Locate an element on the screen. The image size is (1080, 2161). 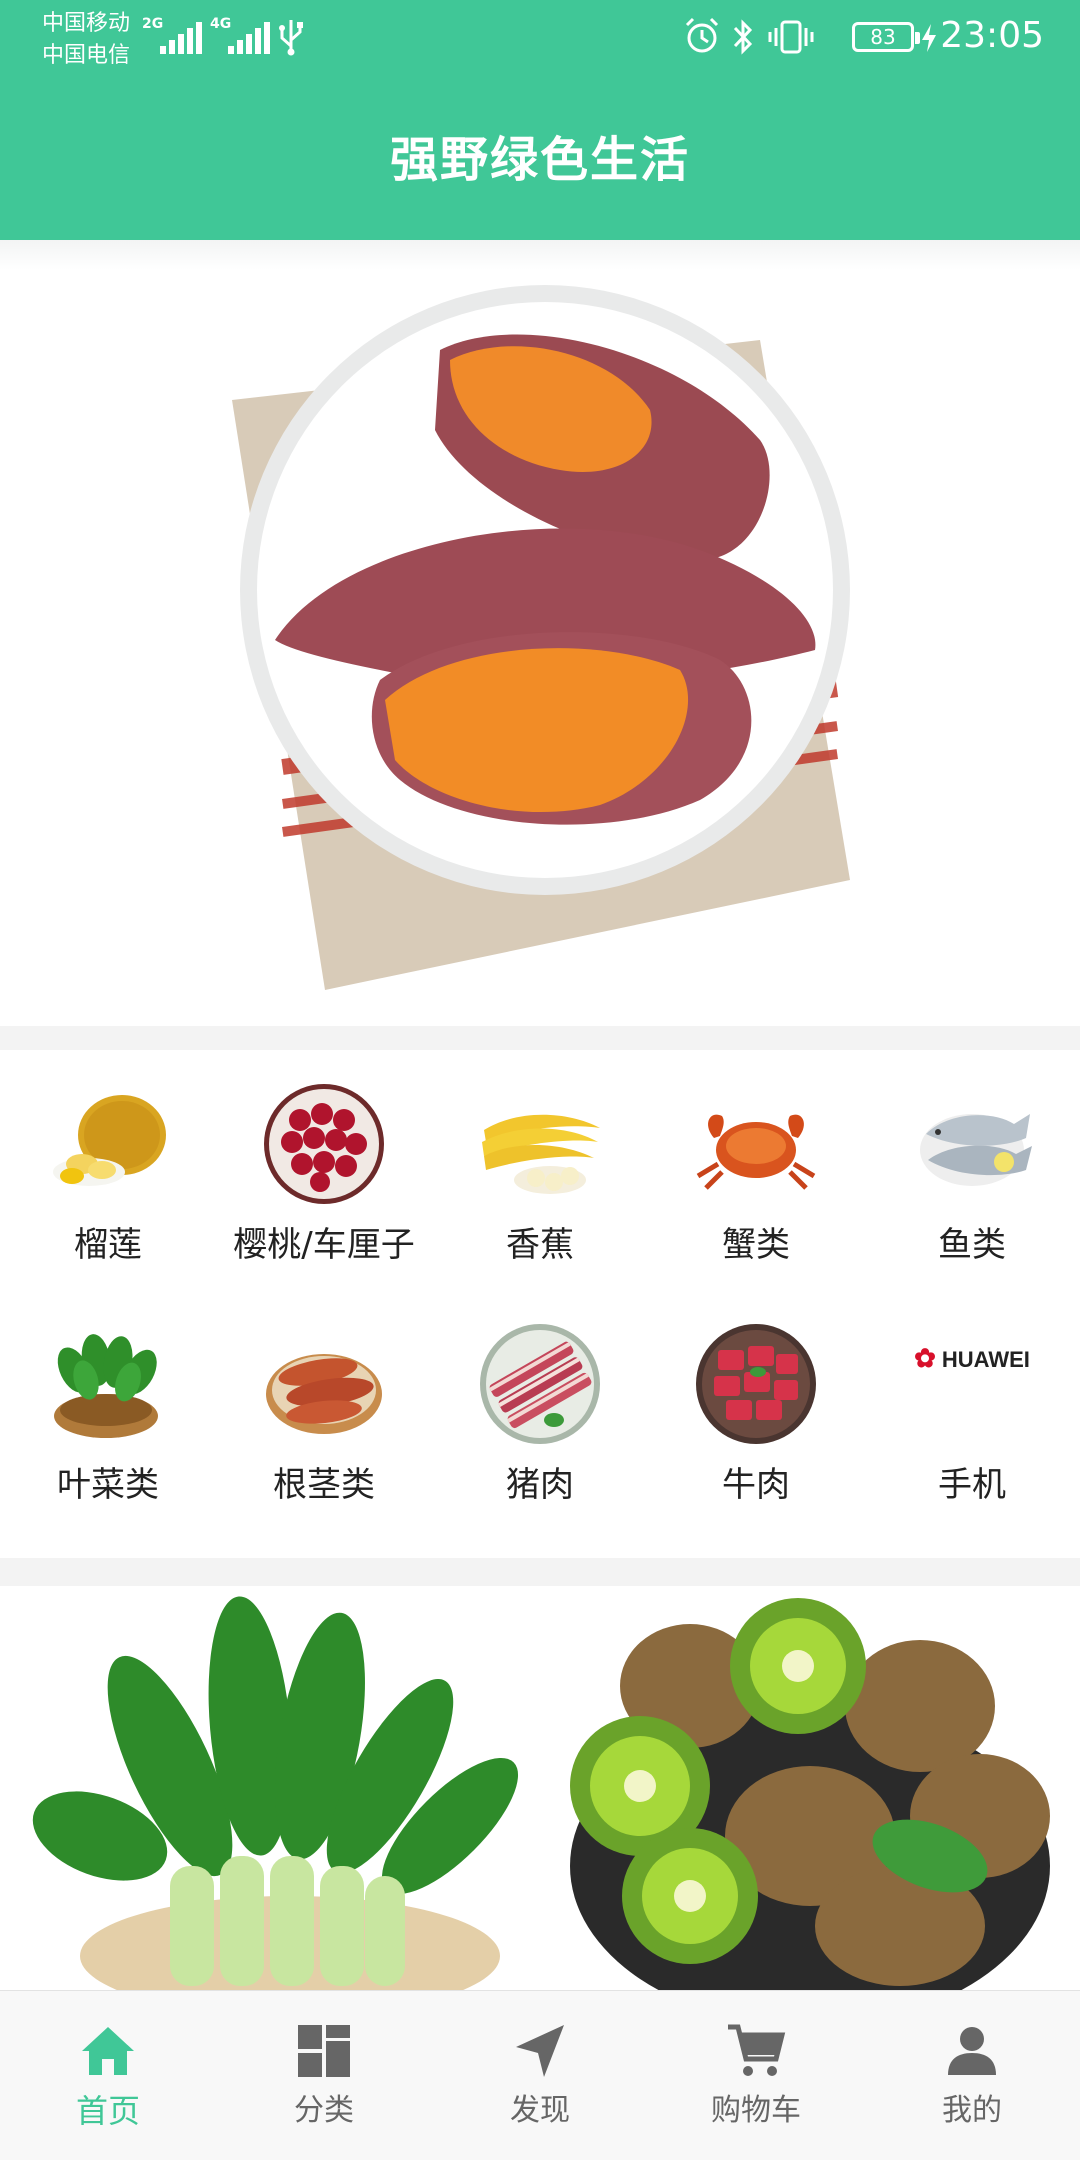
user-icon is located at coordinates (972, 2051).